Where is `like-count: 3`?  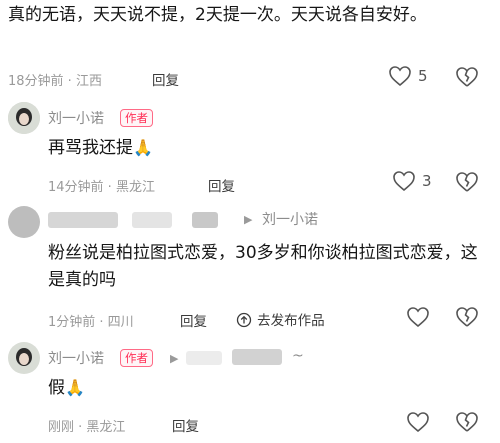
like-count: 3 is located at coordinates (427, 181).